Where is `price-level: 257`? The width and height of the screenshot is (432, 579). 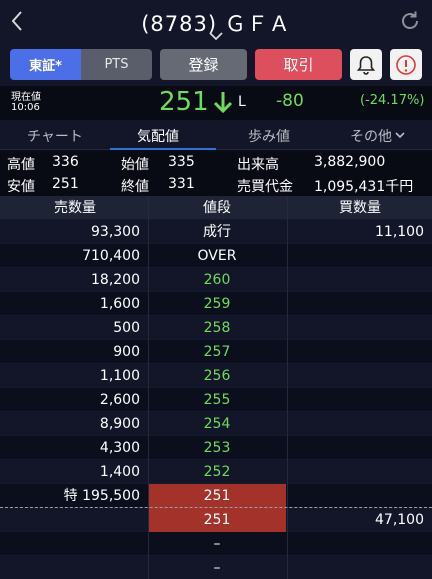
price-level: 257 is located at coordinates (217, 352).